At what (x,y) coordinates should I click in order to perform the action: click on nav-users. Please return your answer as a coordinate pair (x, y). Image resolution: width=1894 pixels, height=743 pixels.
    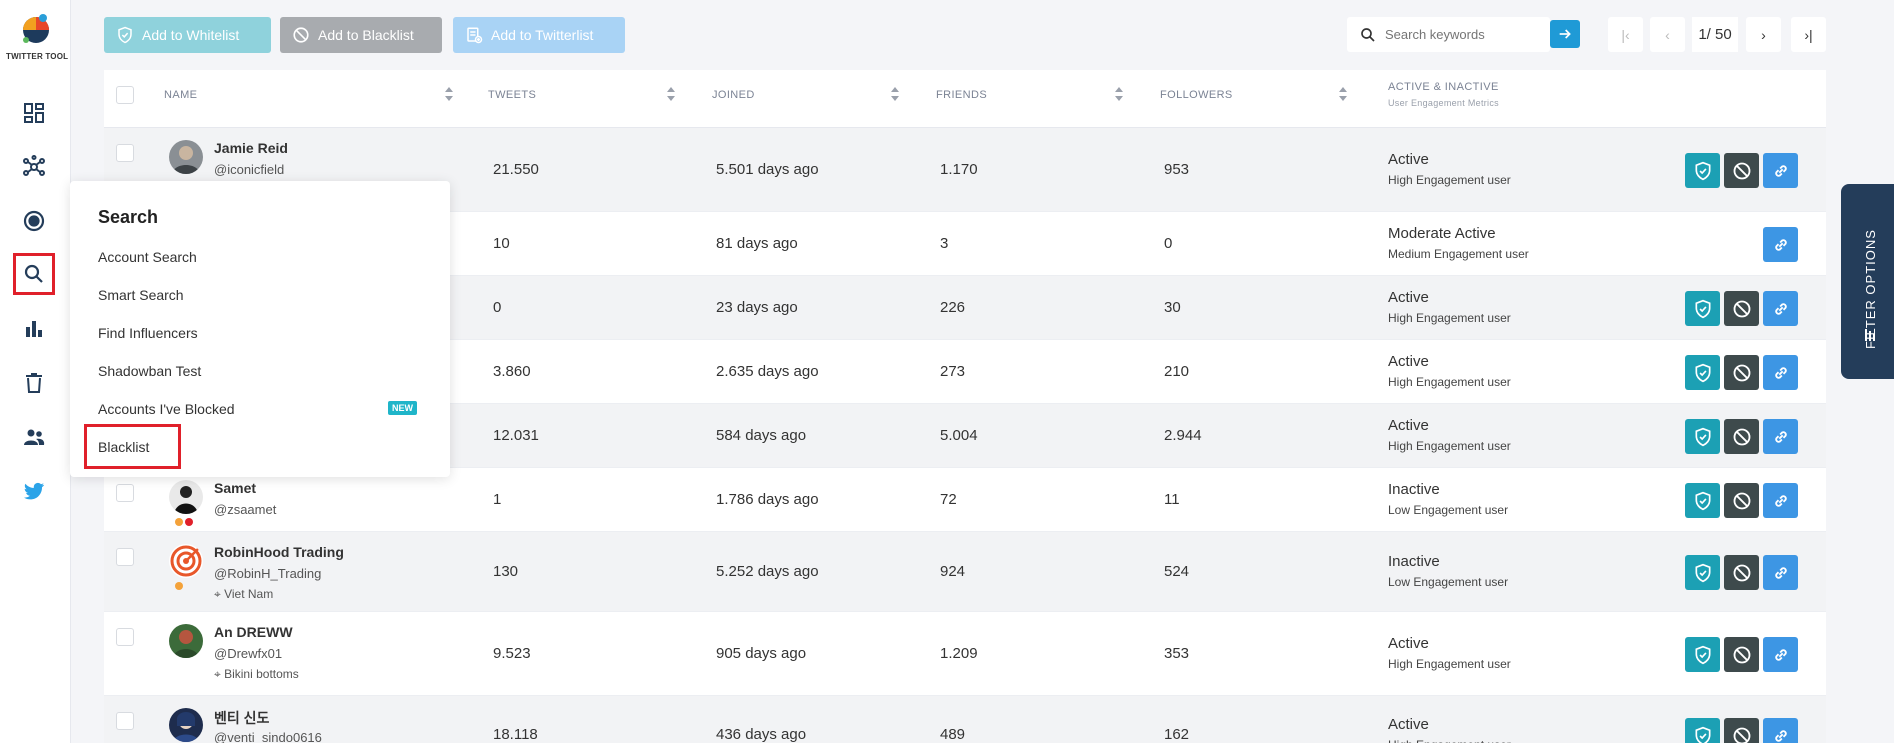
    Looking at the image, I should click on (34, 437).